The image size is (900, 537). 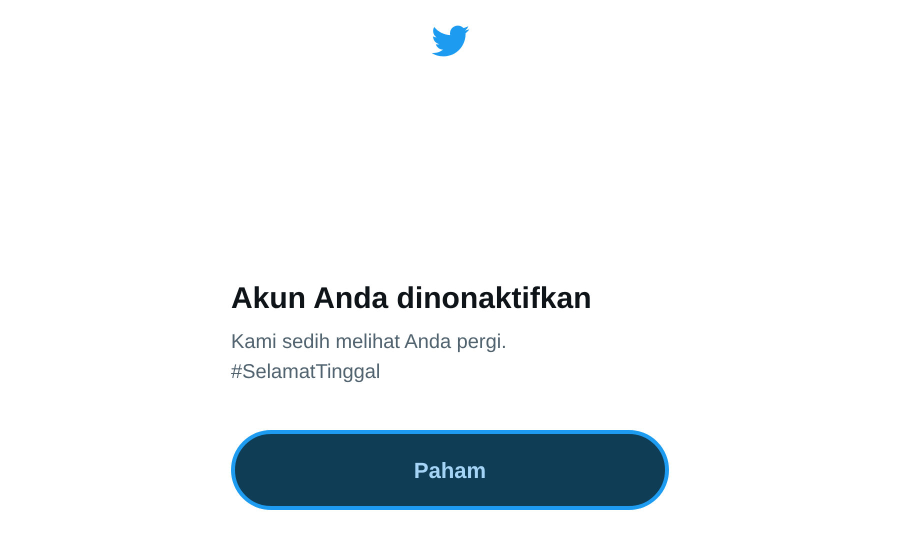 What do you see at coordinates (369, 357) in the screenshot?
I see `message-text: Kami sedih melihat Anda pergi. #SelamatTinggal` at bounding box center [369, 357].